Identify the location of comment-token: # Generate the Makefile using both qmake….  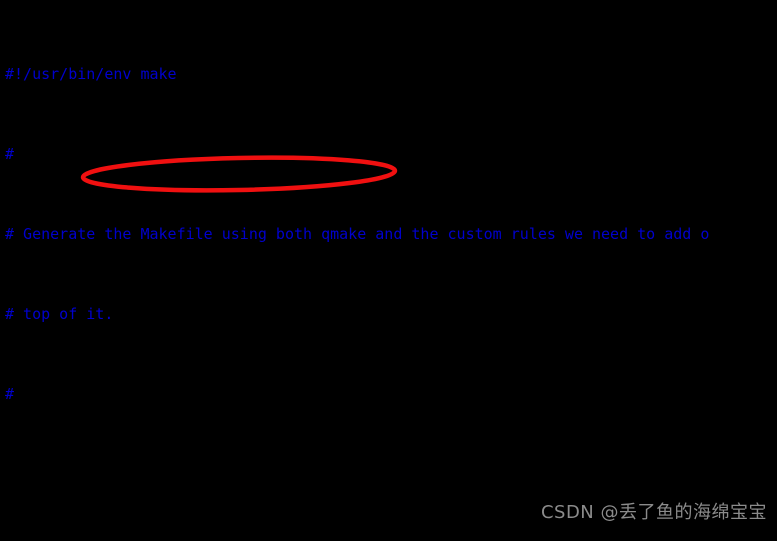
(357, 234).